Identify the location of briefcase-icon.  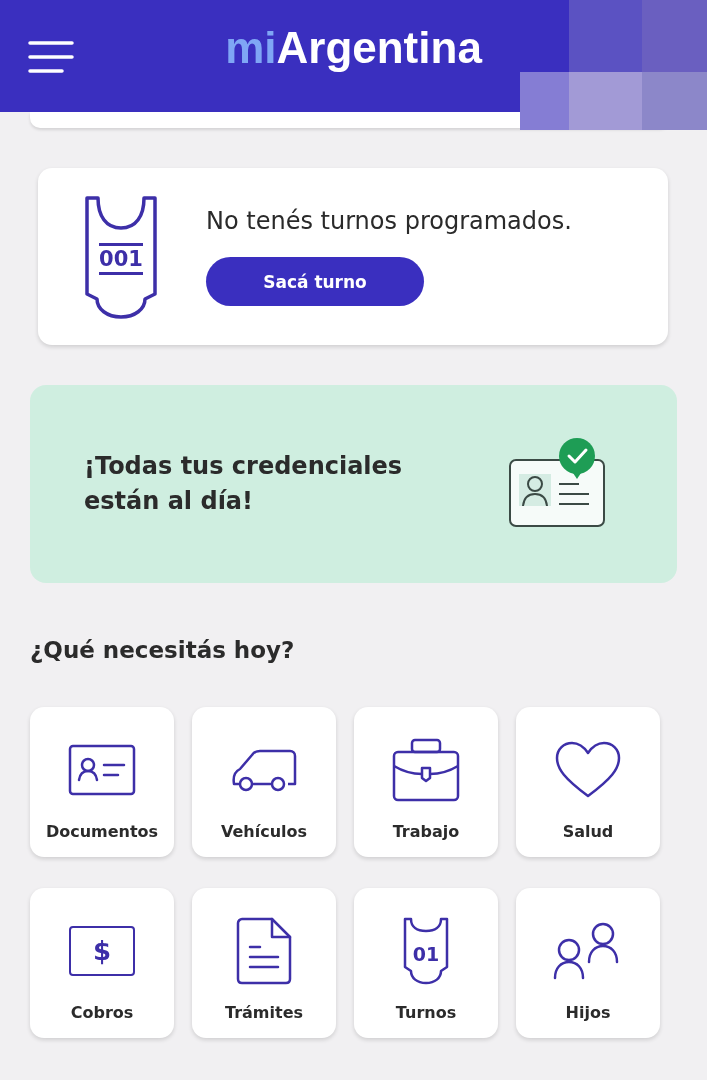
(426, 770).